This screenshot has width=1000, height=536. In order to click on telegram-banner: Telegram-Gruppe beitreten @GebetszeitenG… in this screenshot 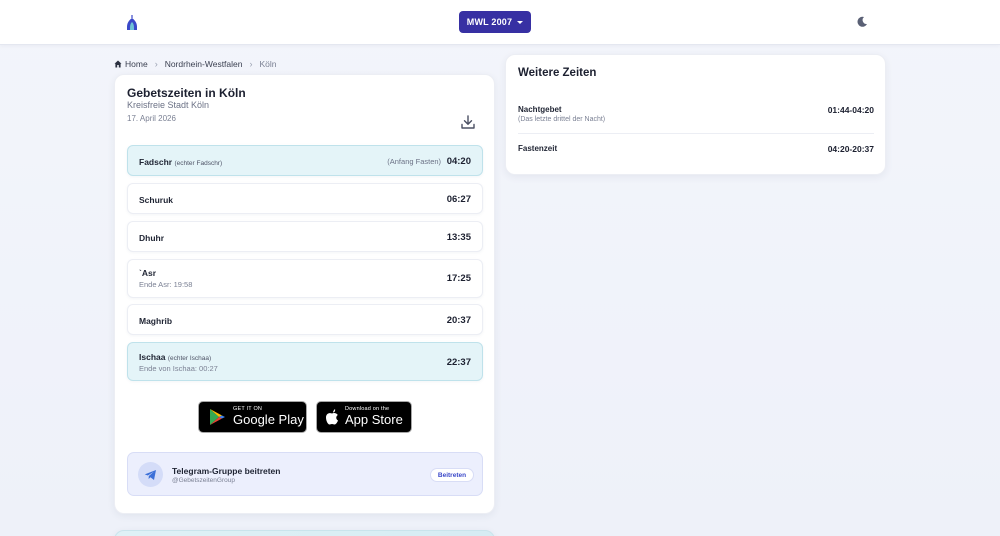, I will do `click(305, 474)`.